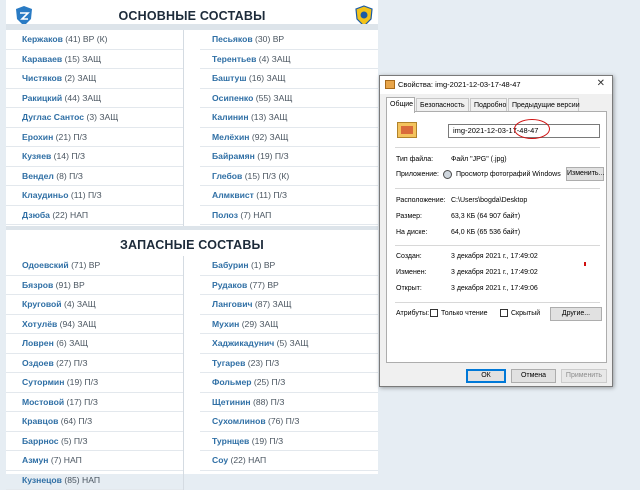  Describe the element at coordinates (255, 215) in the screenshot. I see `player-info: (7) НАП` at that location.